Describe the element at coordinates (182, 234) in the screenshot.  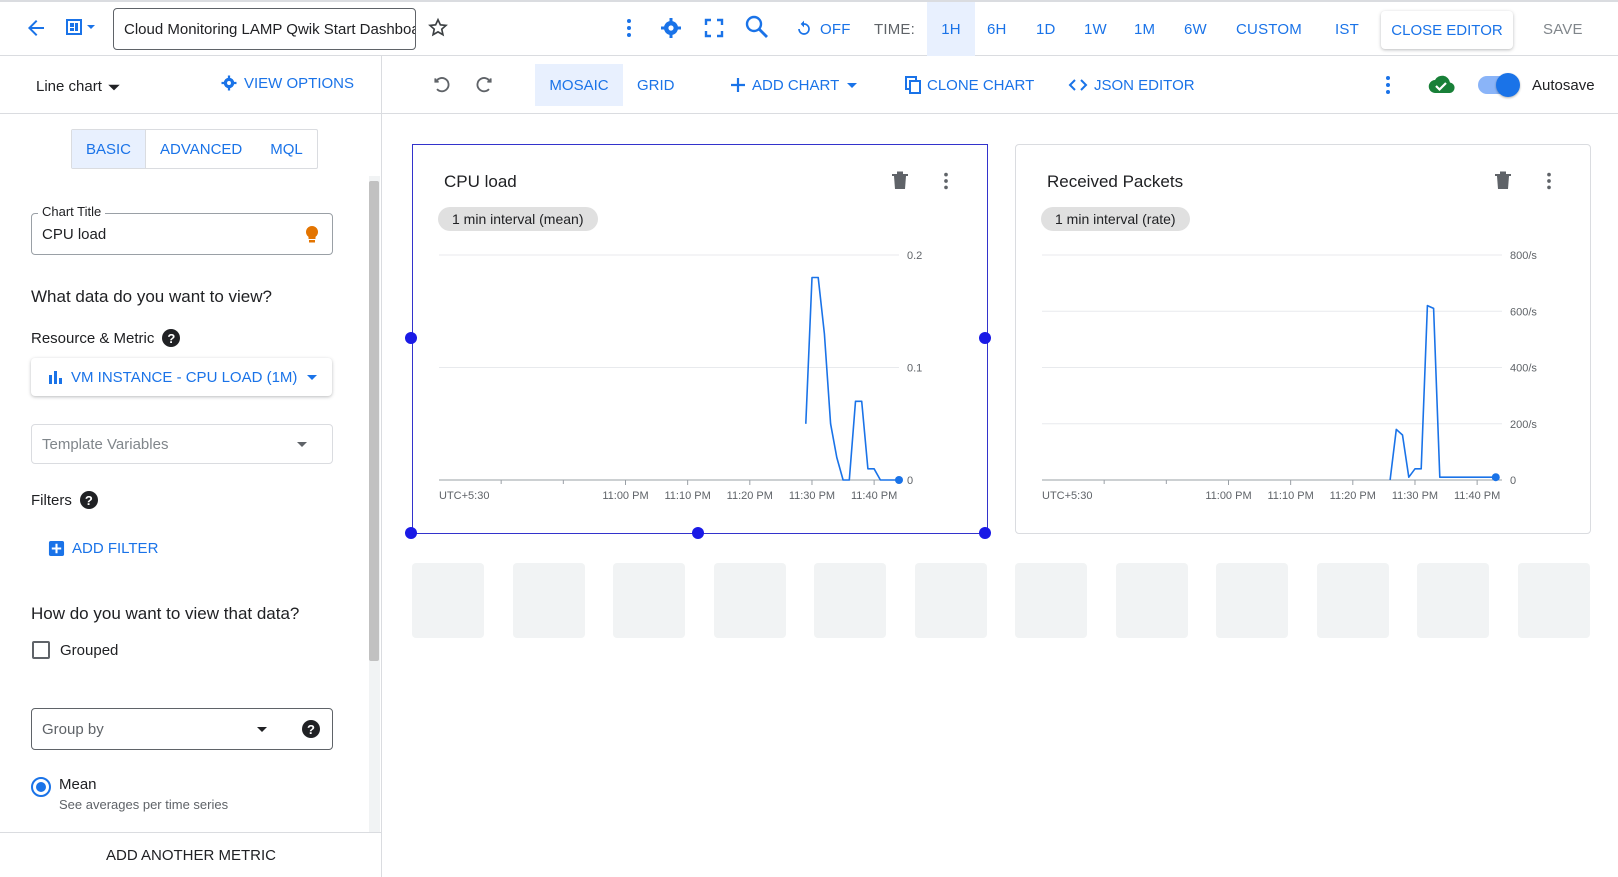
I see `chart-title-field: CPU load` at that location.